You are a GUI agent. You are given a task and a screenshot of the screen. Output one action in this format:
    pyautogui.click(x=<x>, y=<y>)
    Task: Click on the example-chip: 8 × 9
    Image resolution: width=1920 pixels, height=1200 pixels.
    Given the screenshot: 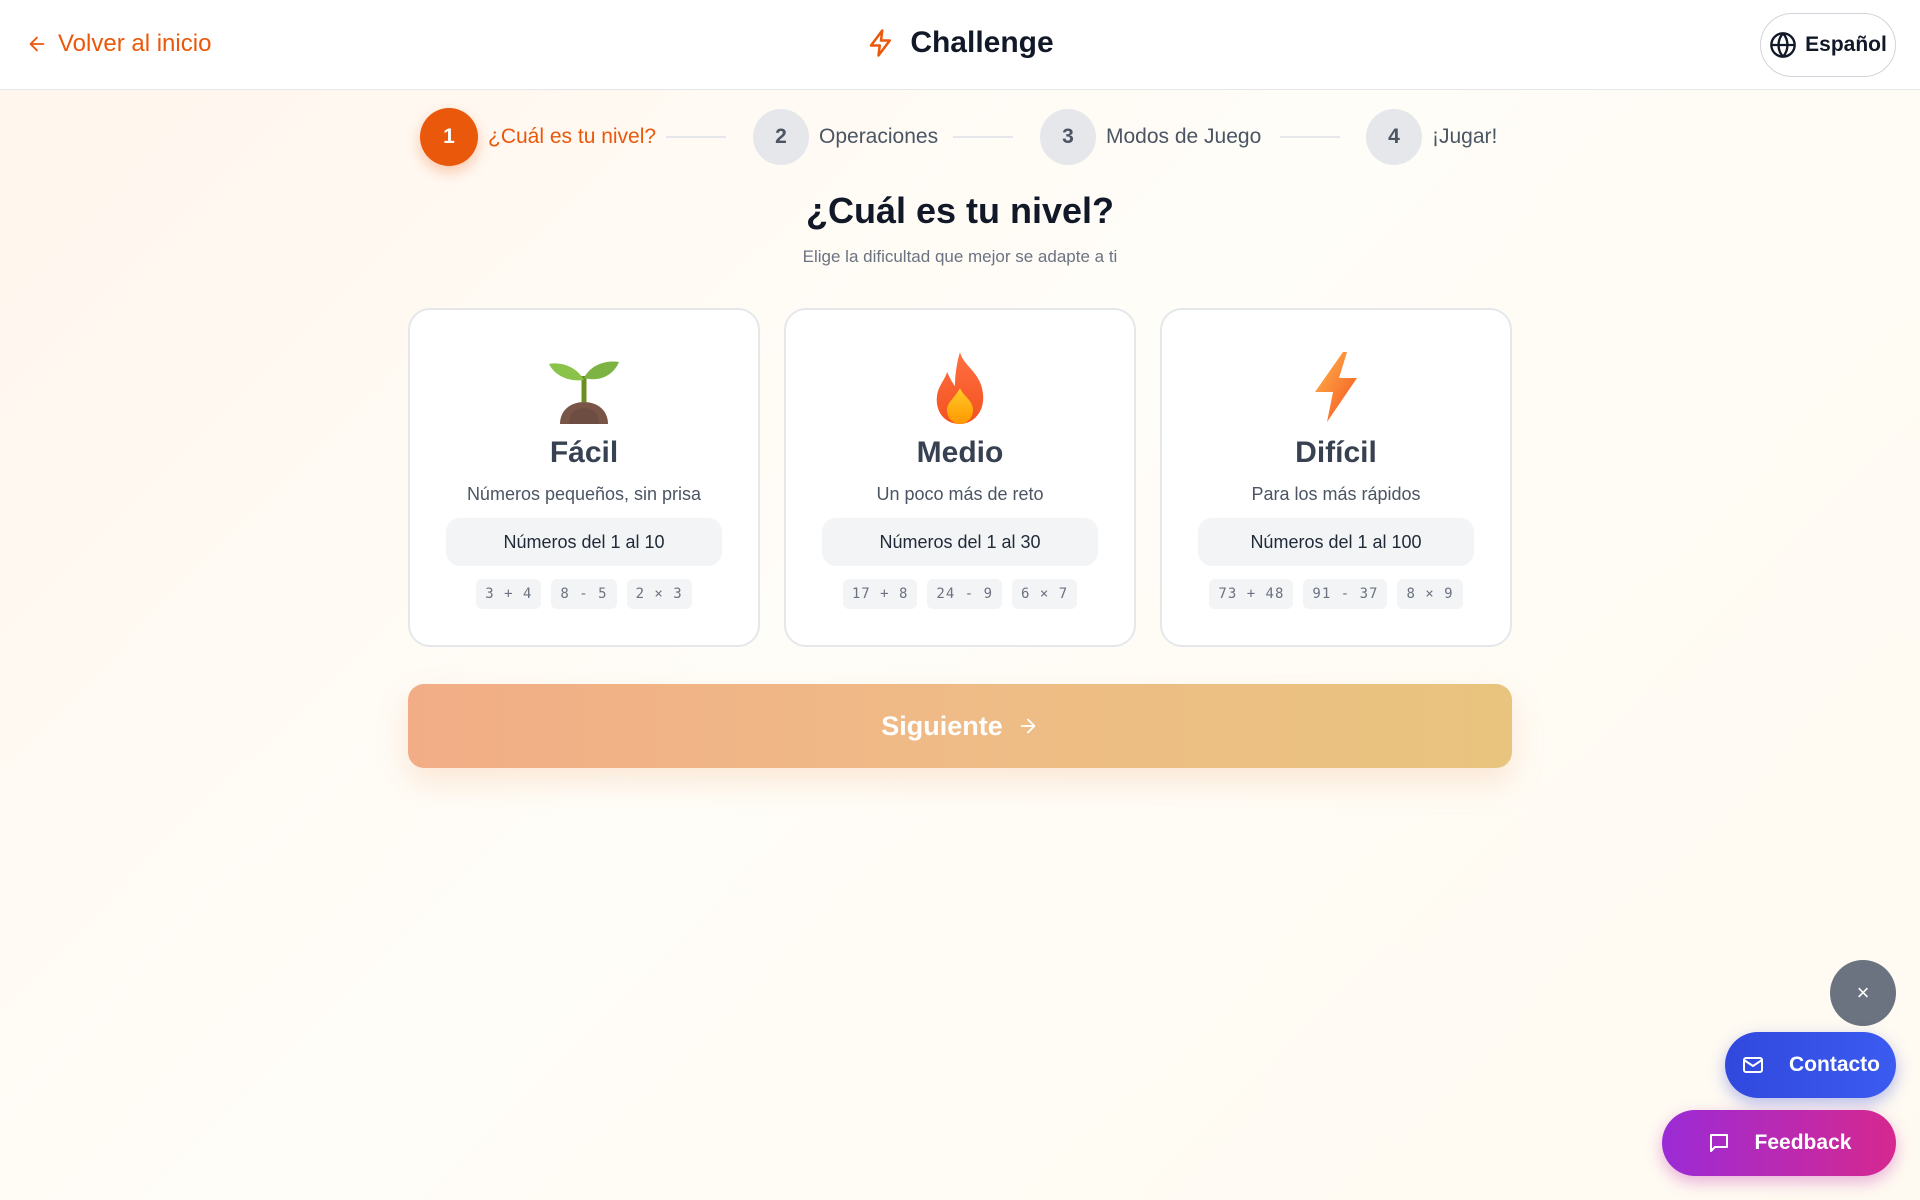 What is the action you would take?
    pyautogui.click(x=1430, y=594)
    